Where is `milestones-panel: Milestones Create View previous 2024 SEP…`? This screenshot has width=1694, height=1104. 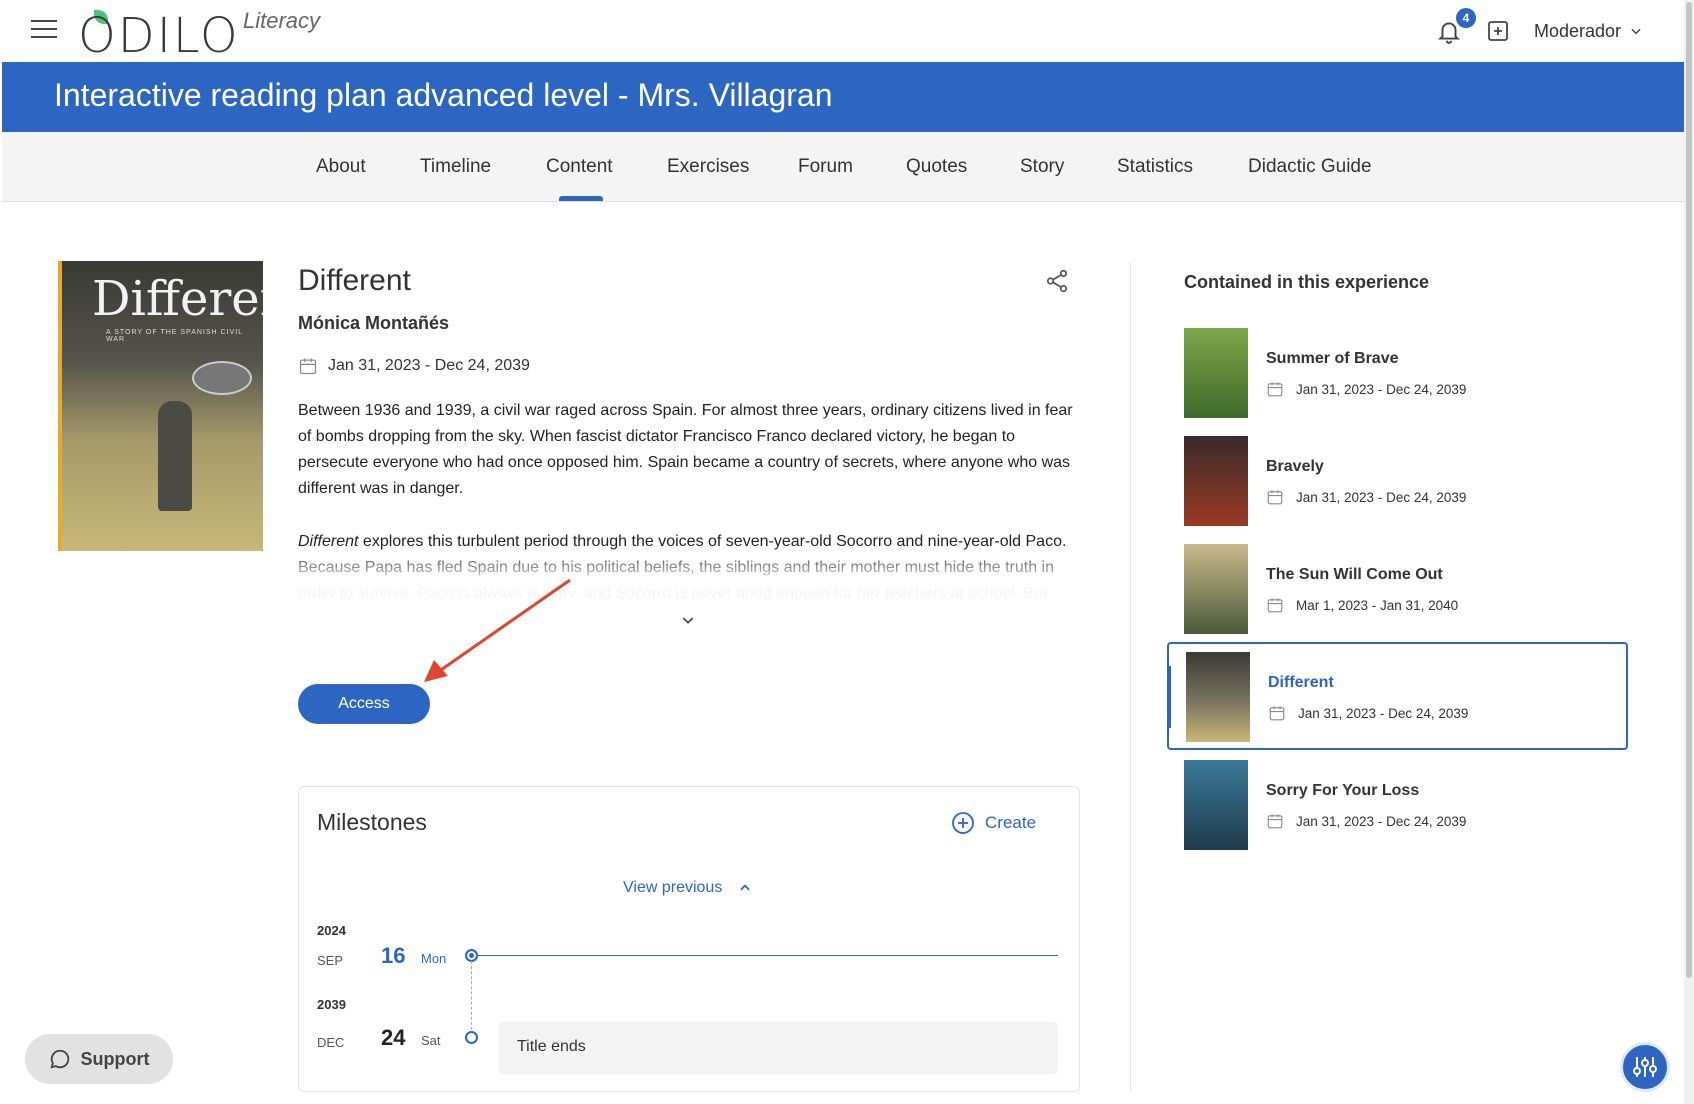
milestones-panel: Milestones Create View previous 2024 SEP… is located at coordinates (689, 939).